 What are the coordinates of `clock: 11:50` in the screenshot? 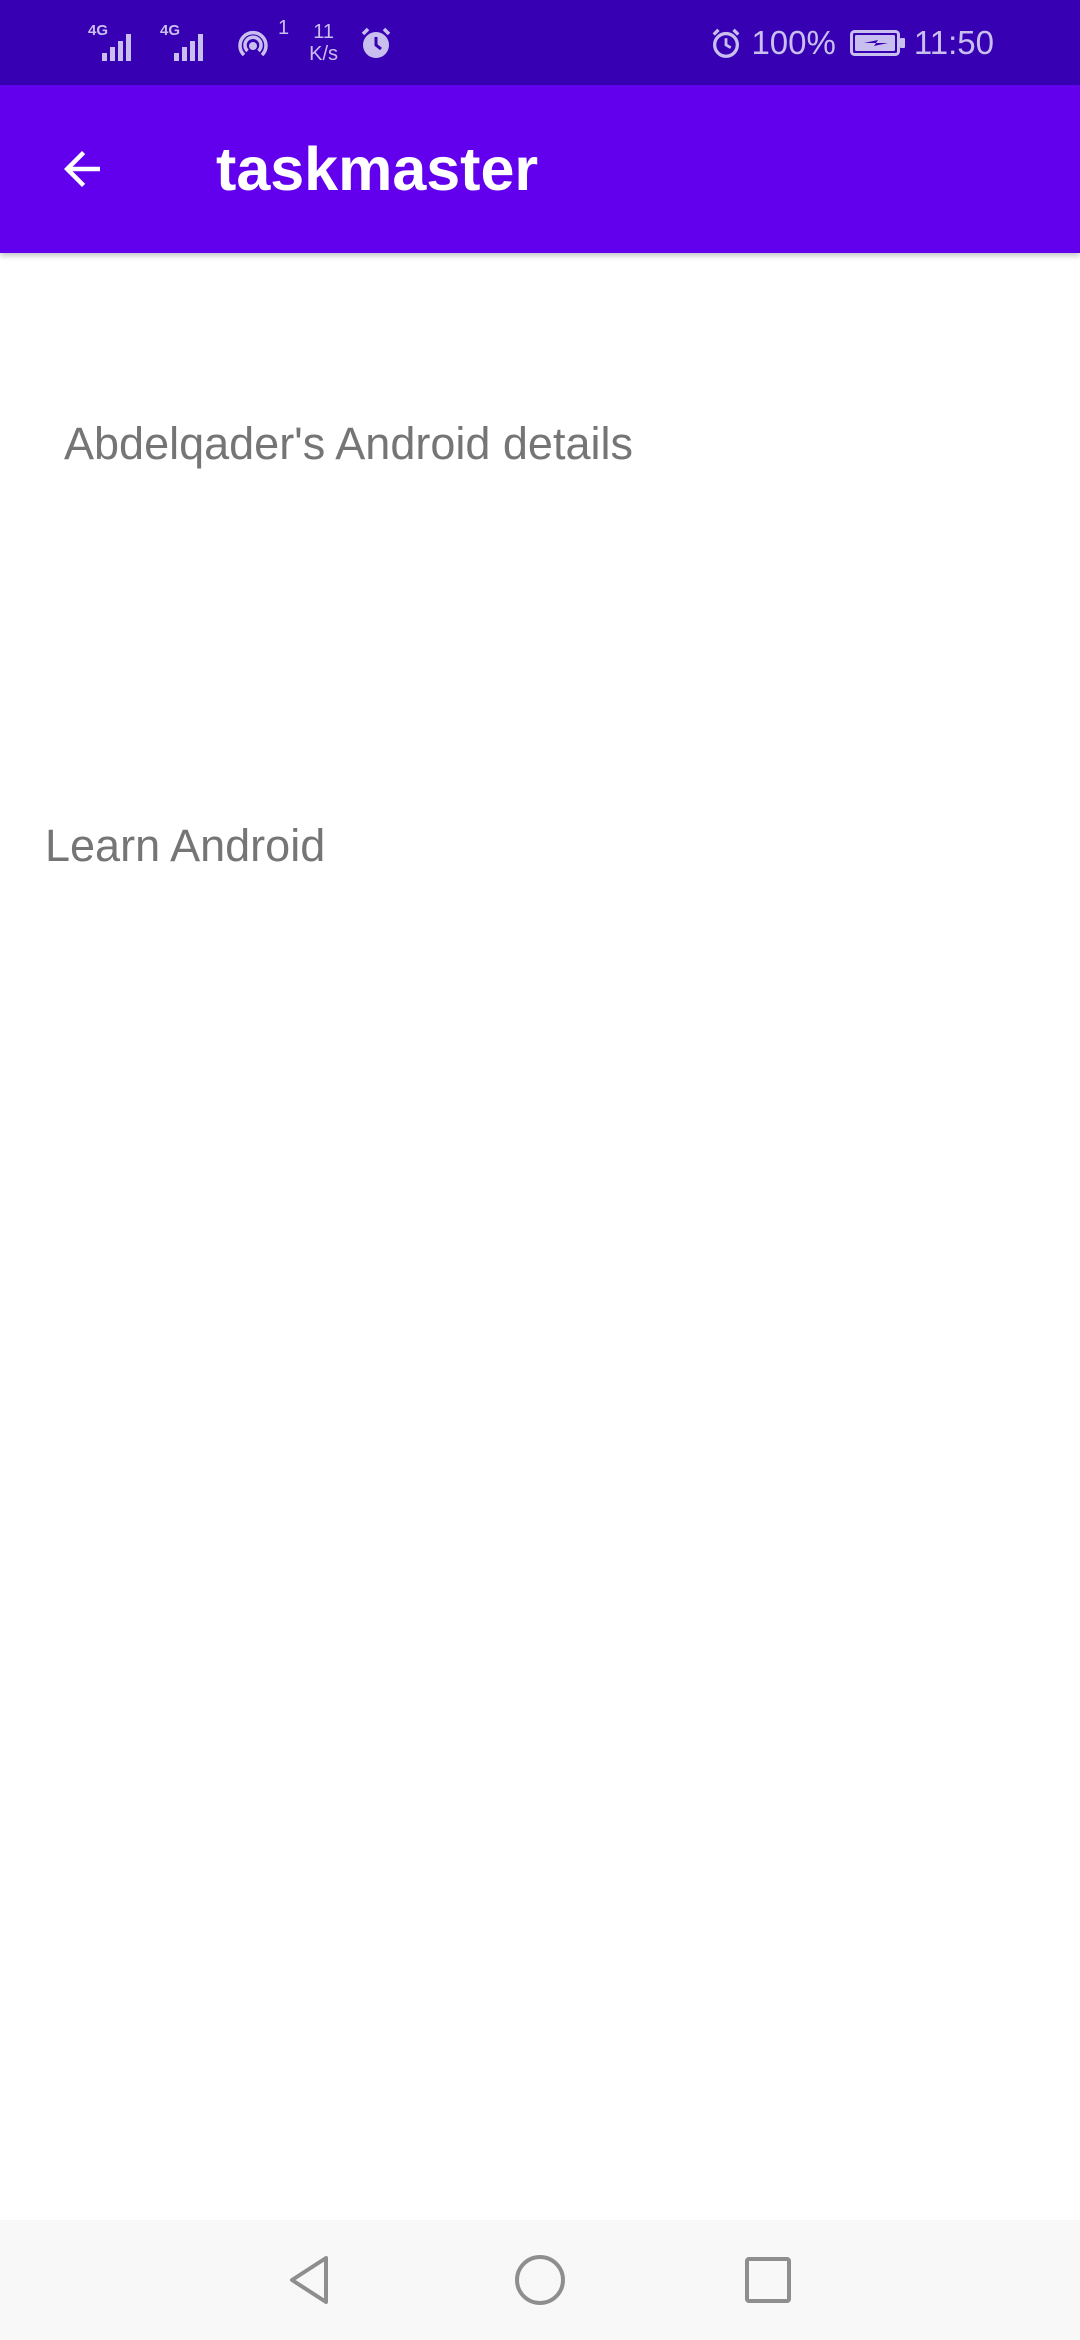 It's located at (953, 42).